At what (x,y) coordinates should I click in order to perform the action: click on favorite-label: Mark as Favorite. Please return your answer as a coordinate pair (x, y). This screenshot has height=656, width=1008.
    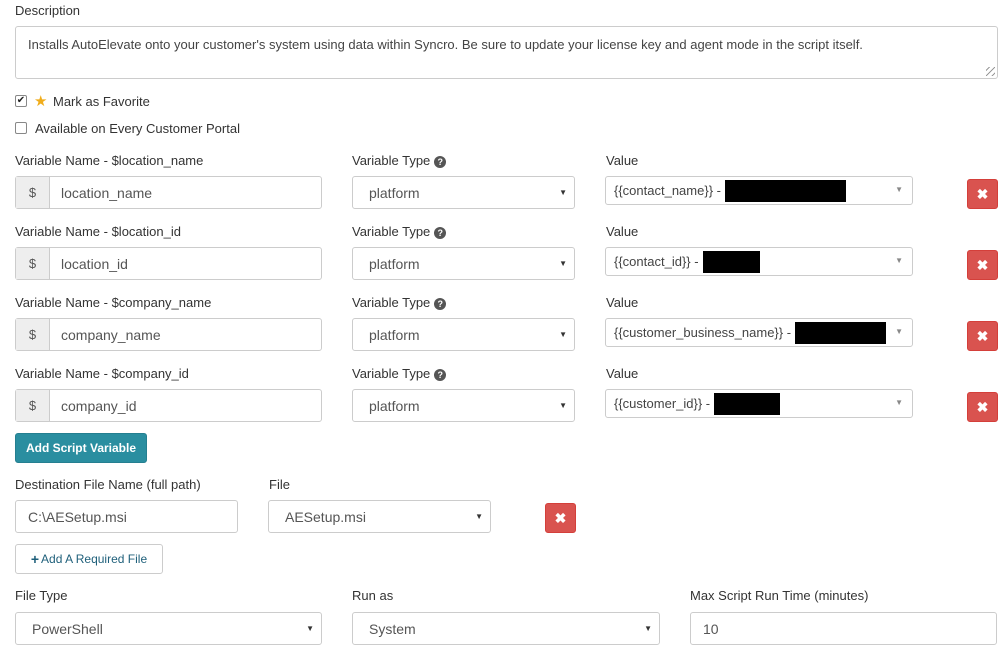
    Looking at the image, I should click on (101, 101).